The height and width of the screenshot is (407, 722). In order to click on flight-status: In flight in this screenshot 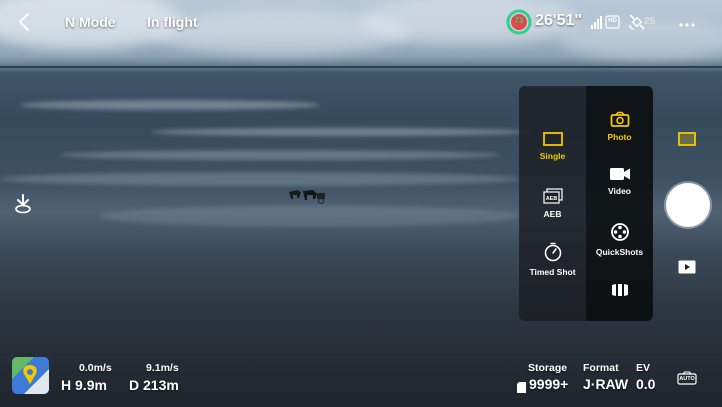, I will do `click(172, 22)`.